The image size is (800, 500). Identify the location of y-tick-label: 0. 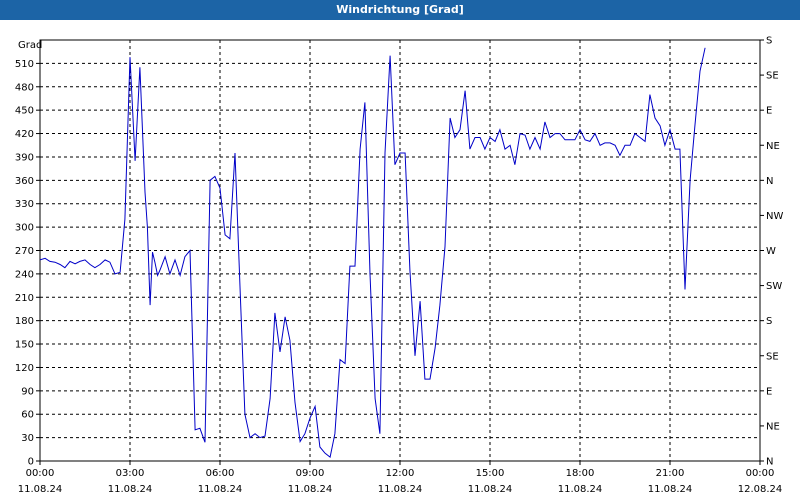
(31, 462).